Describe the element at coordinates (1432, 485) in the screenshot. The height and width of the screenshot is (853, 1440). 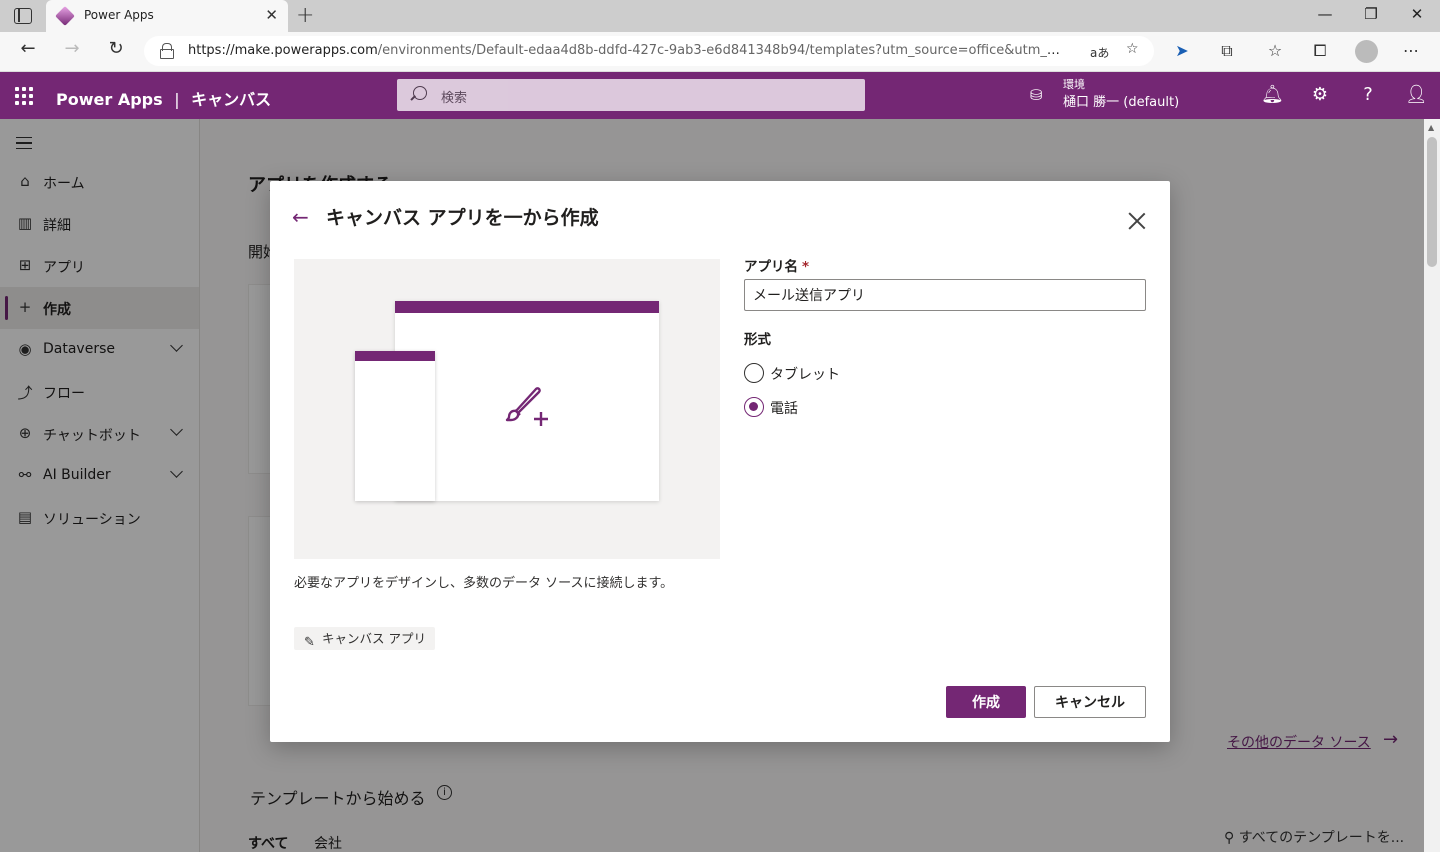
I see `page-scrollbar: ▲` at that location.